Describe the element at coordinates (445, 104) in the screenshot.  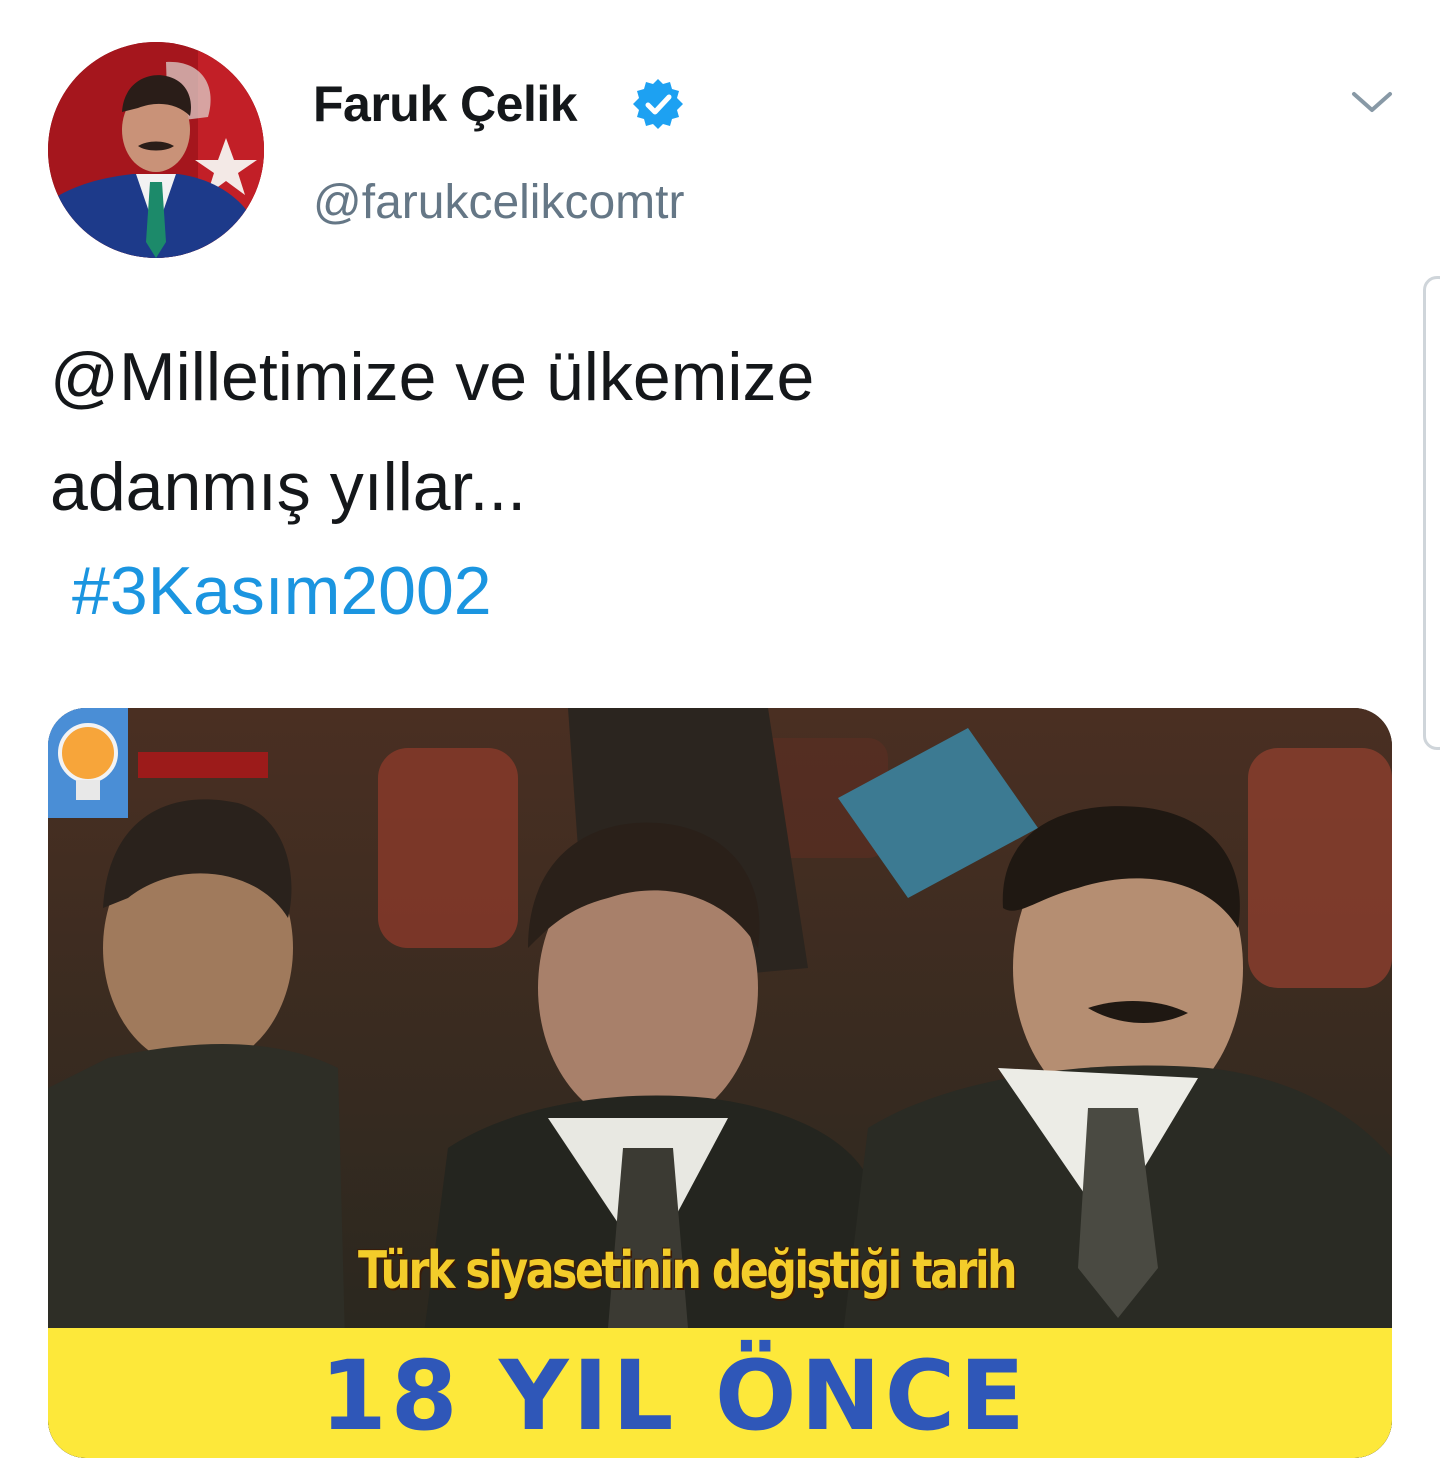
I see `author-display-name: Faruk Çelik` at that location.